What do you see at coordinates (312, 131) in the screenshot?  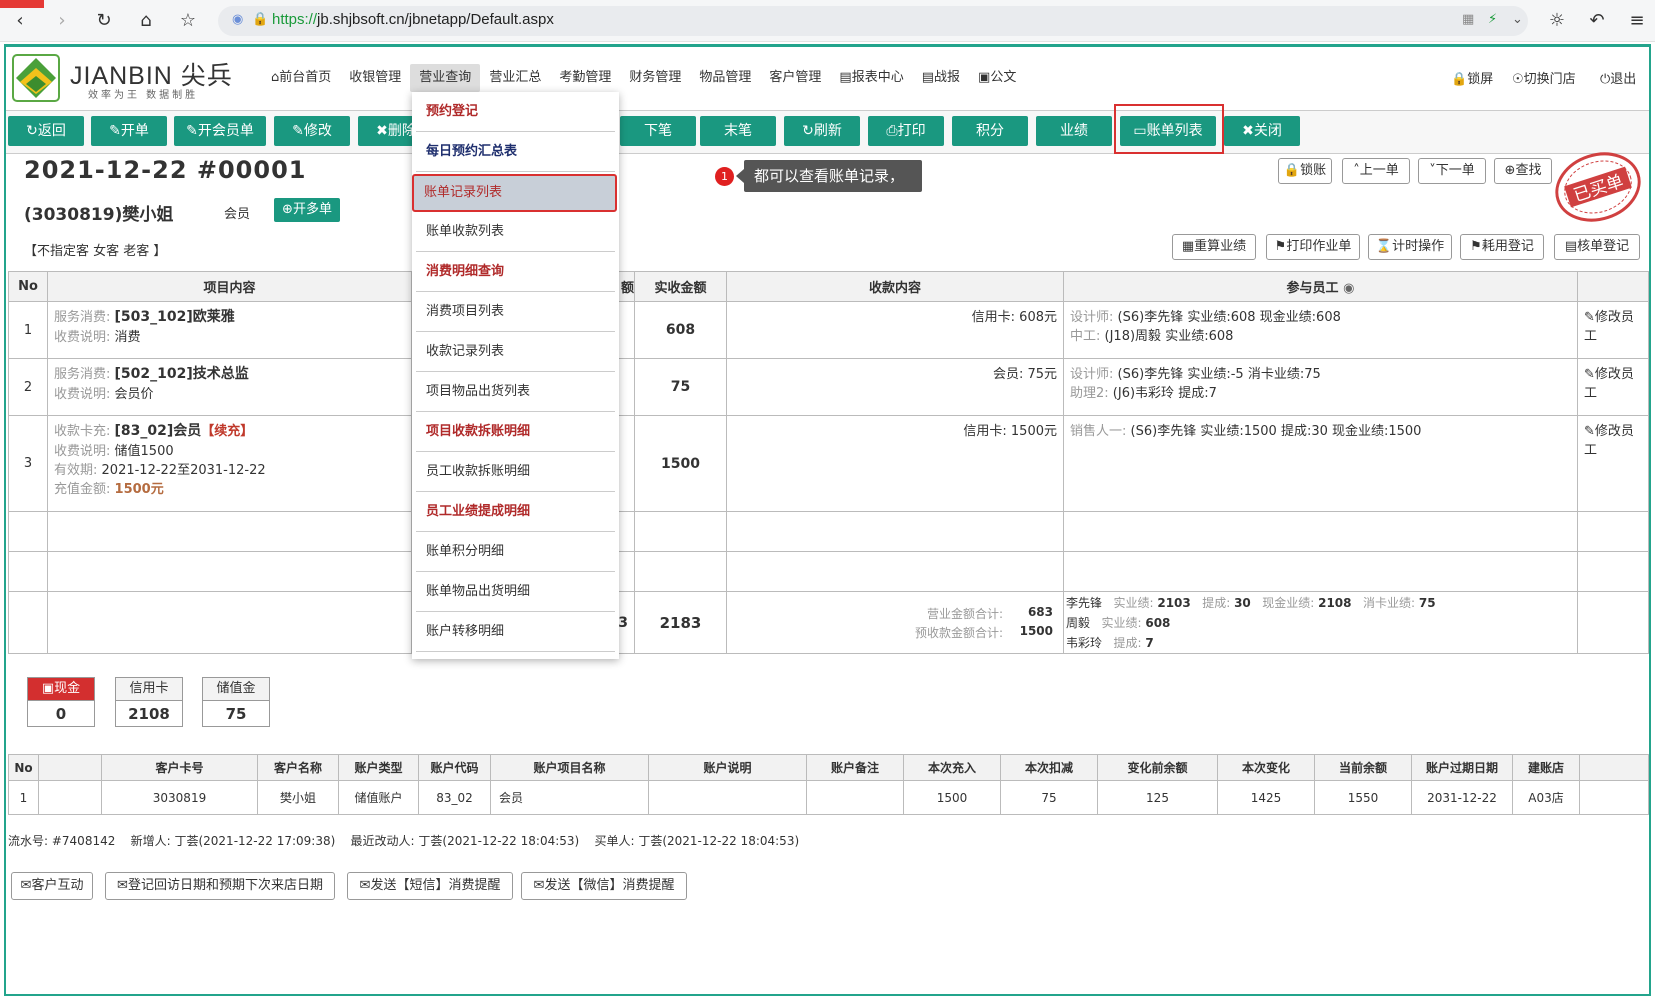 I see `modify-button: ✎修改` at bounding box center [312, 131].